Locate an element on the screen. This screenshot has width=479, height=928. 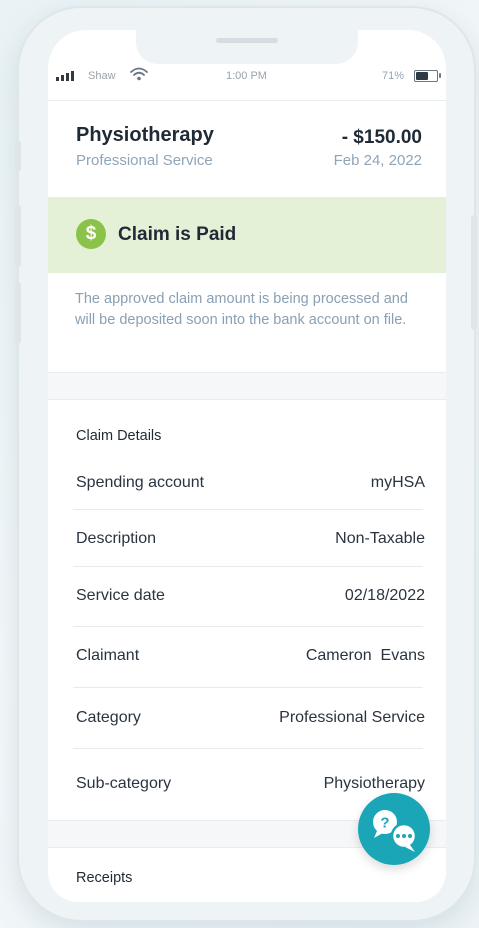
detail-value: 02/18/2022 is located at coordinates (384, 595).